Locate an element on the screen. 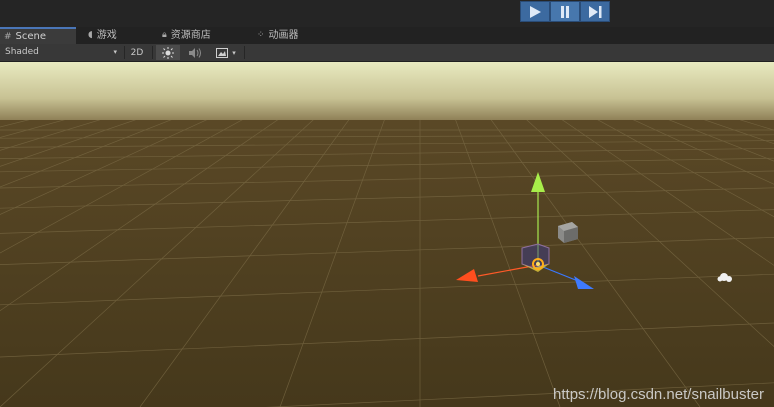  tab-asset-store-label: 资源商店 is located at coordinates (190, 35).